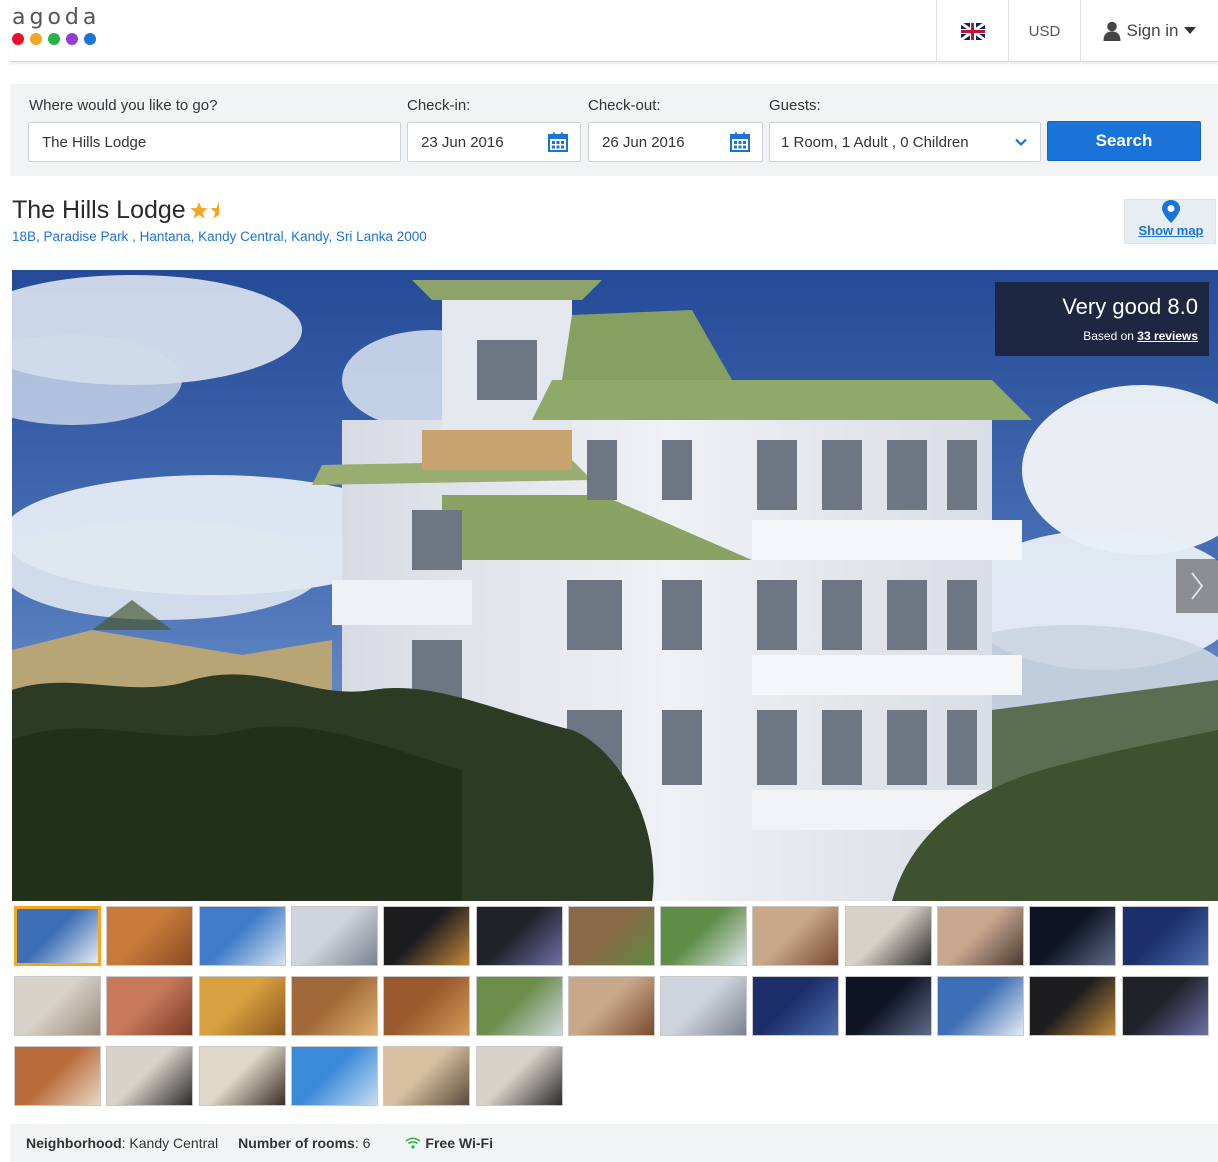 The image size is (1218, 1162). I want to click on checkout-field: 26 Jun 2016, so click(675, 142).